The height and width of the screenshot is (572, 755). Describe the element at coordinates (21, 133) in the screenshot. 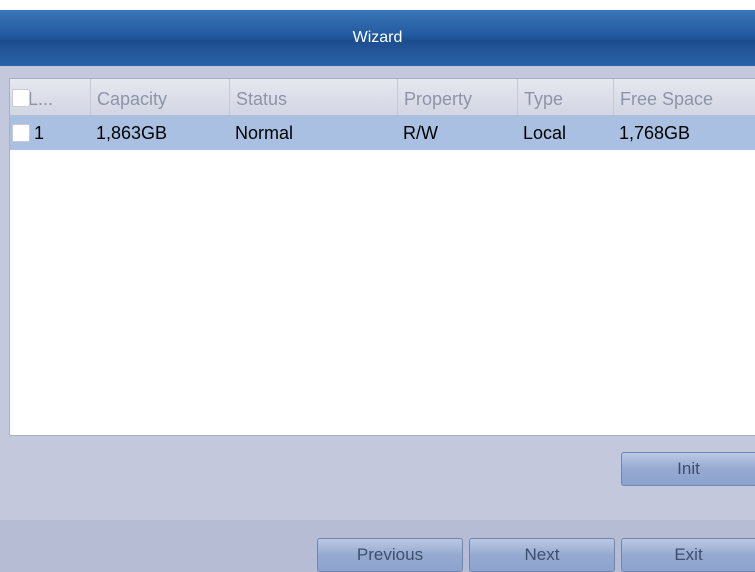

I see `row-checkbox` at that location.